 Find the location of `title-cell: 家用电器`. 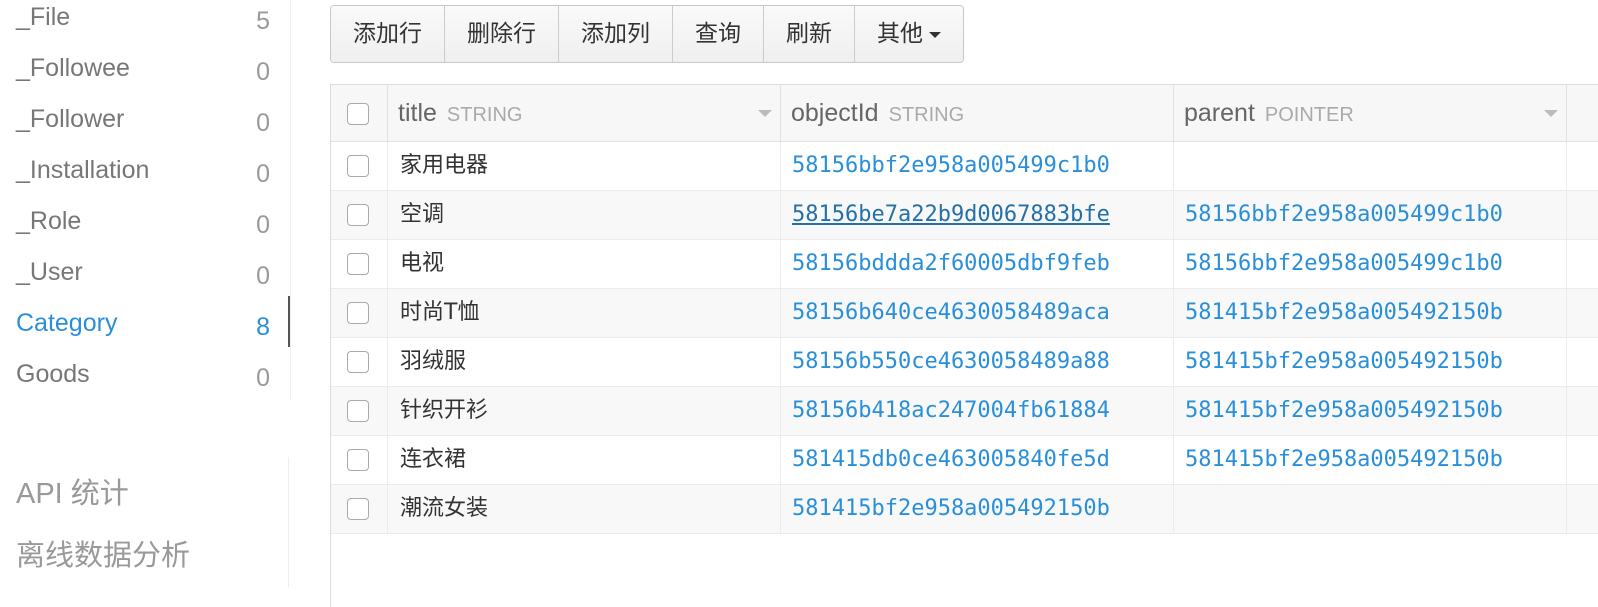

title-cell: 家用电器 is located at coordinates (584, 166).